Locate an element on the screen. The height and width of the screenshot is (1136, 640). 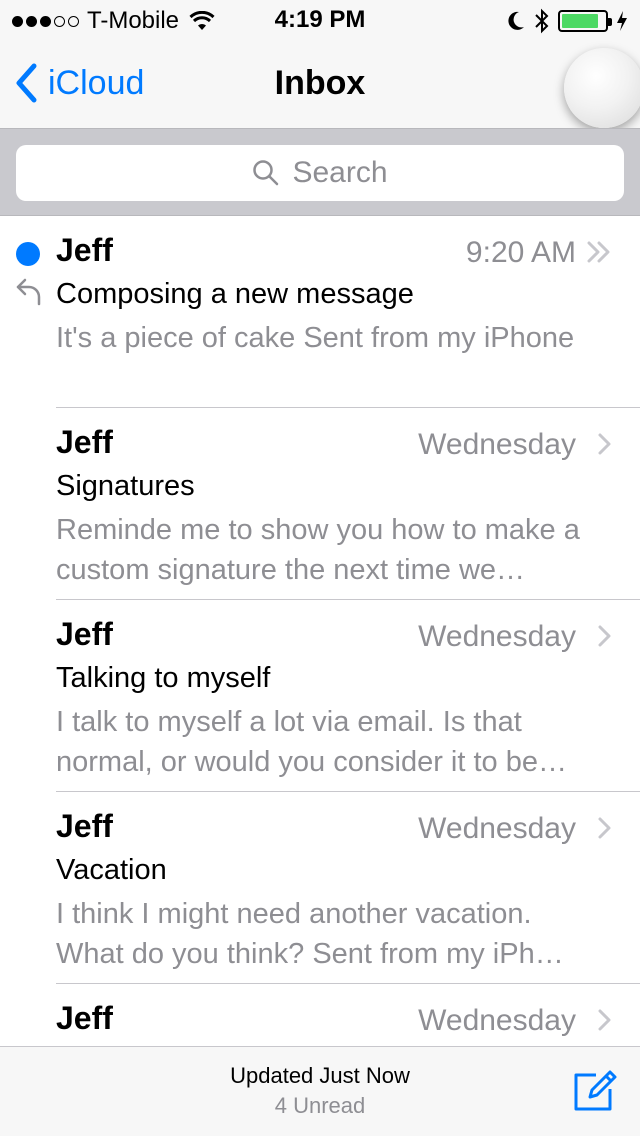
status-bar: T-Mobile 4:19 PM is located at coordinates (320, 20).